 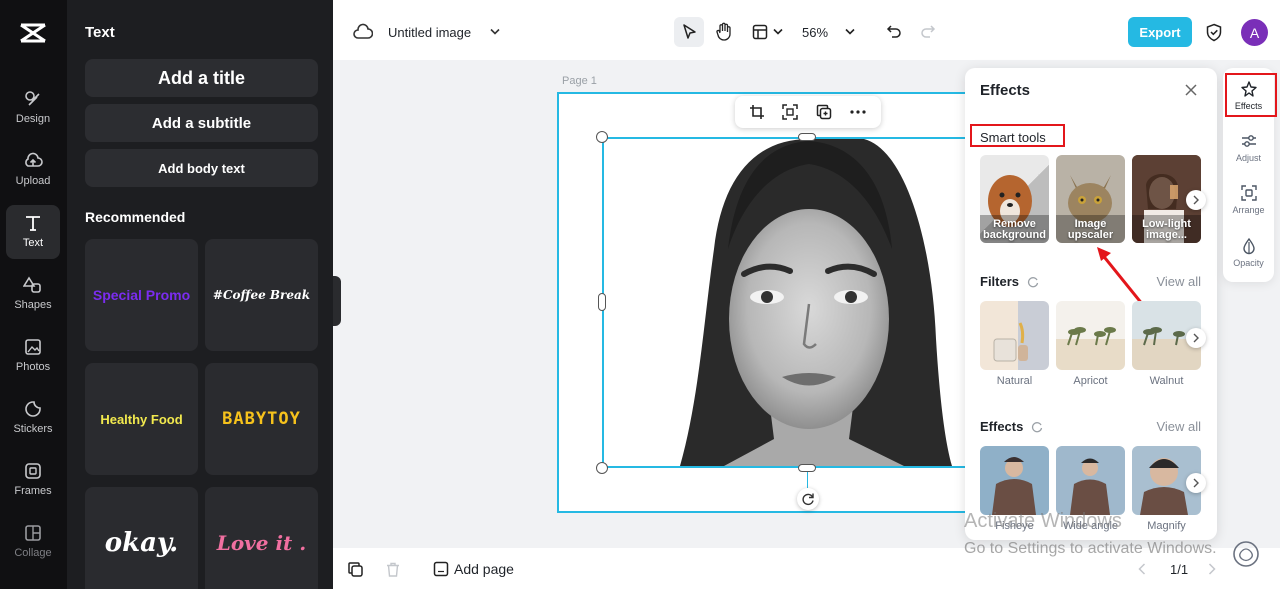 I want to click on add-title-button: Add a title, so click(x=201, y=78).